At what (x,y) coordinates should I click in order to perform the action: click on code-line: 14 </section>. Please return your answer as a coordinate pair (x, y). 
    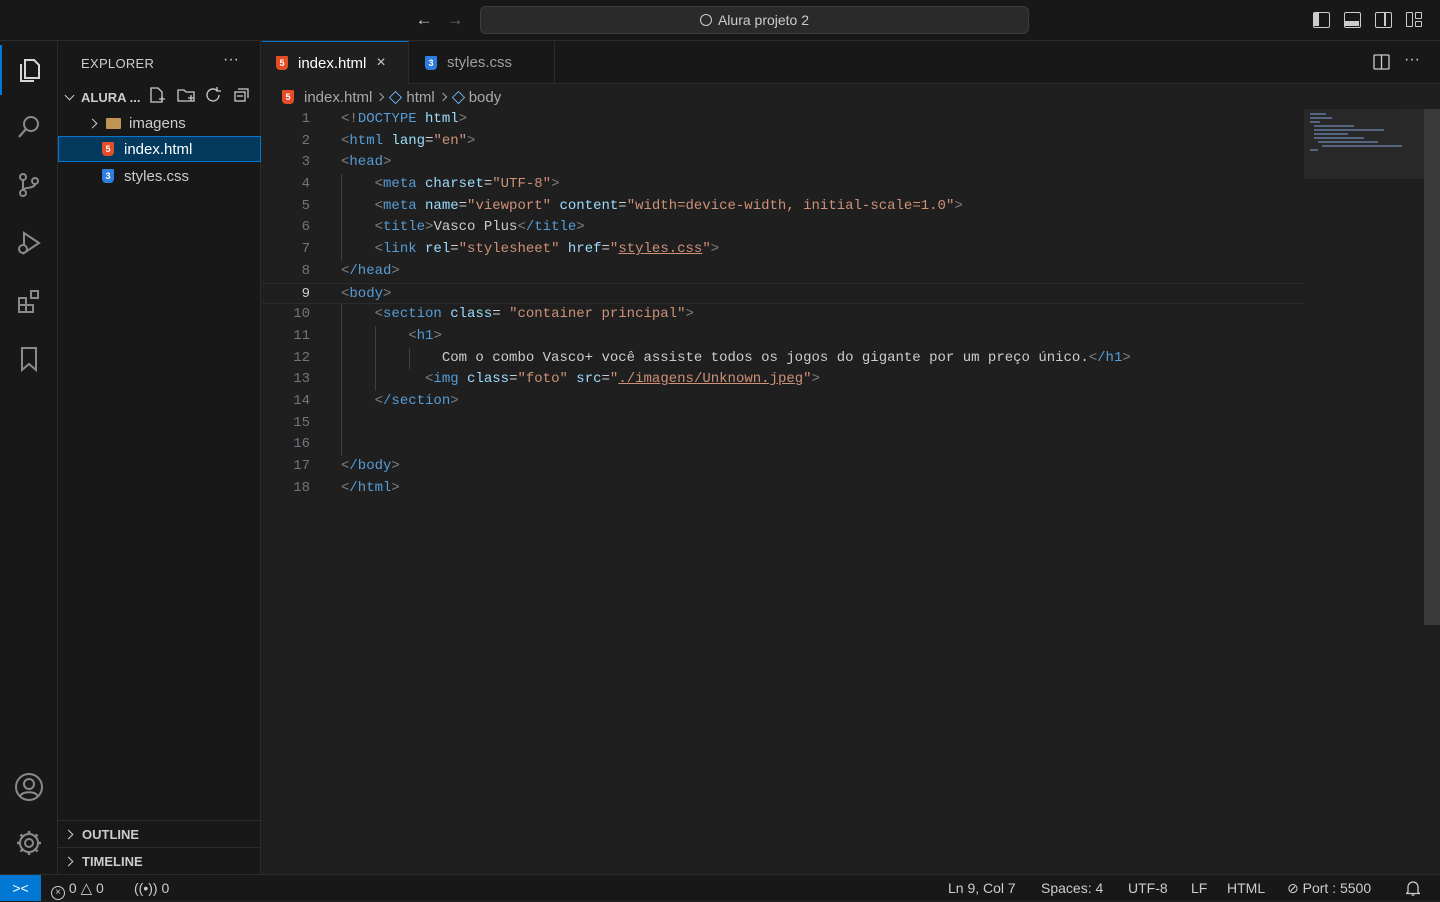
    Looking at the image, I should click on (783, 401).